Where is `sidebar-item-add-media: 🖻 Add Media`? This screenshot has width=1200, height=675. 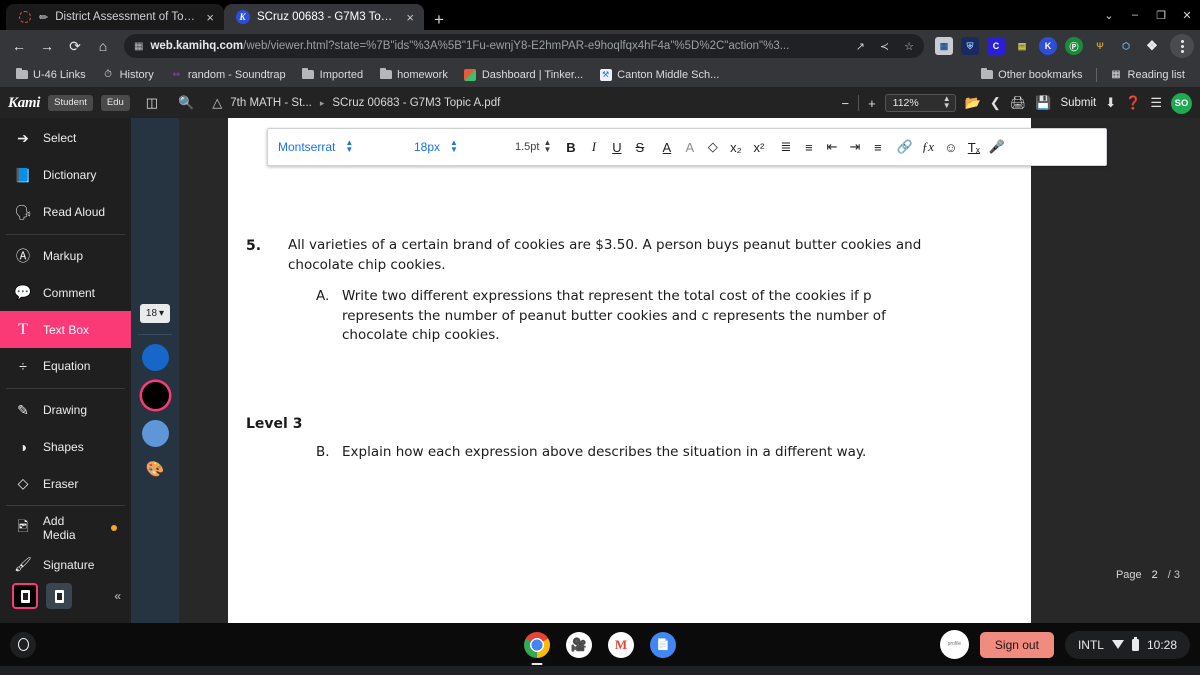
sidebar-item-add-media: 🖻 Add Media is located at coordinates (65, 527).